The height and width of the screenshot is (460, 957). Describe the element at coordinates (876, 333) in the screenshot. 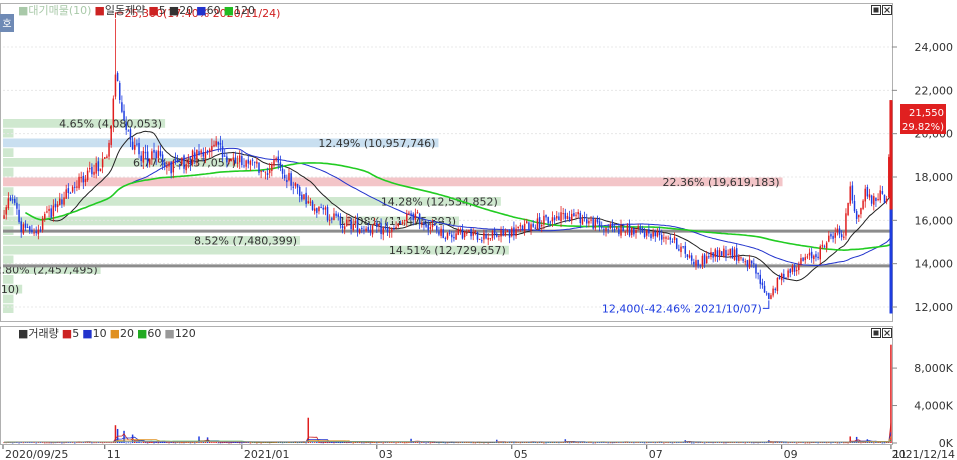

I see `volume-pane-maximize-button` at that location.